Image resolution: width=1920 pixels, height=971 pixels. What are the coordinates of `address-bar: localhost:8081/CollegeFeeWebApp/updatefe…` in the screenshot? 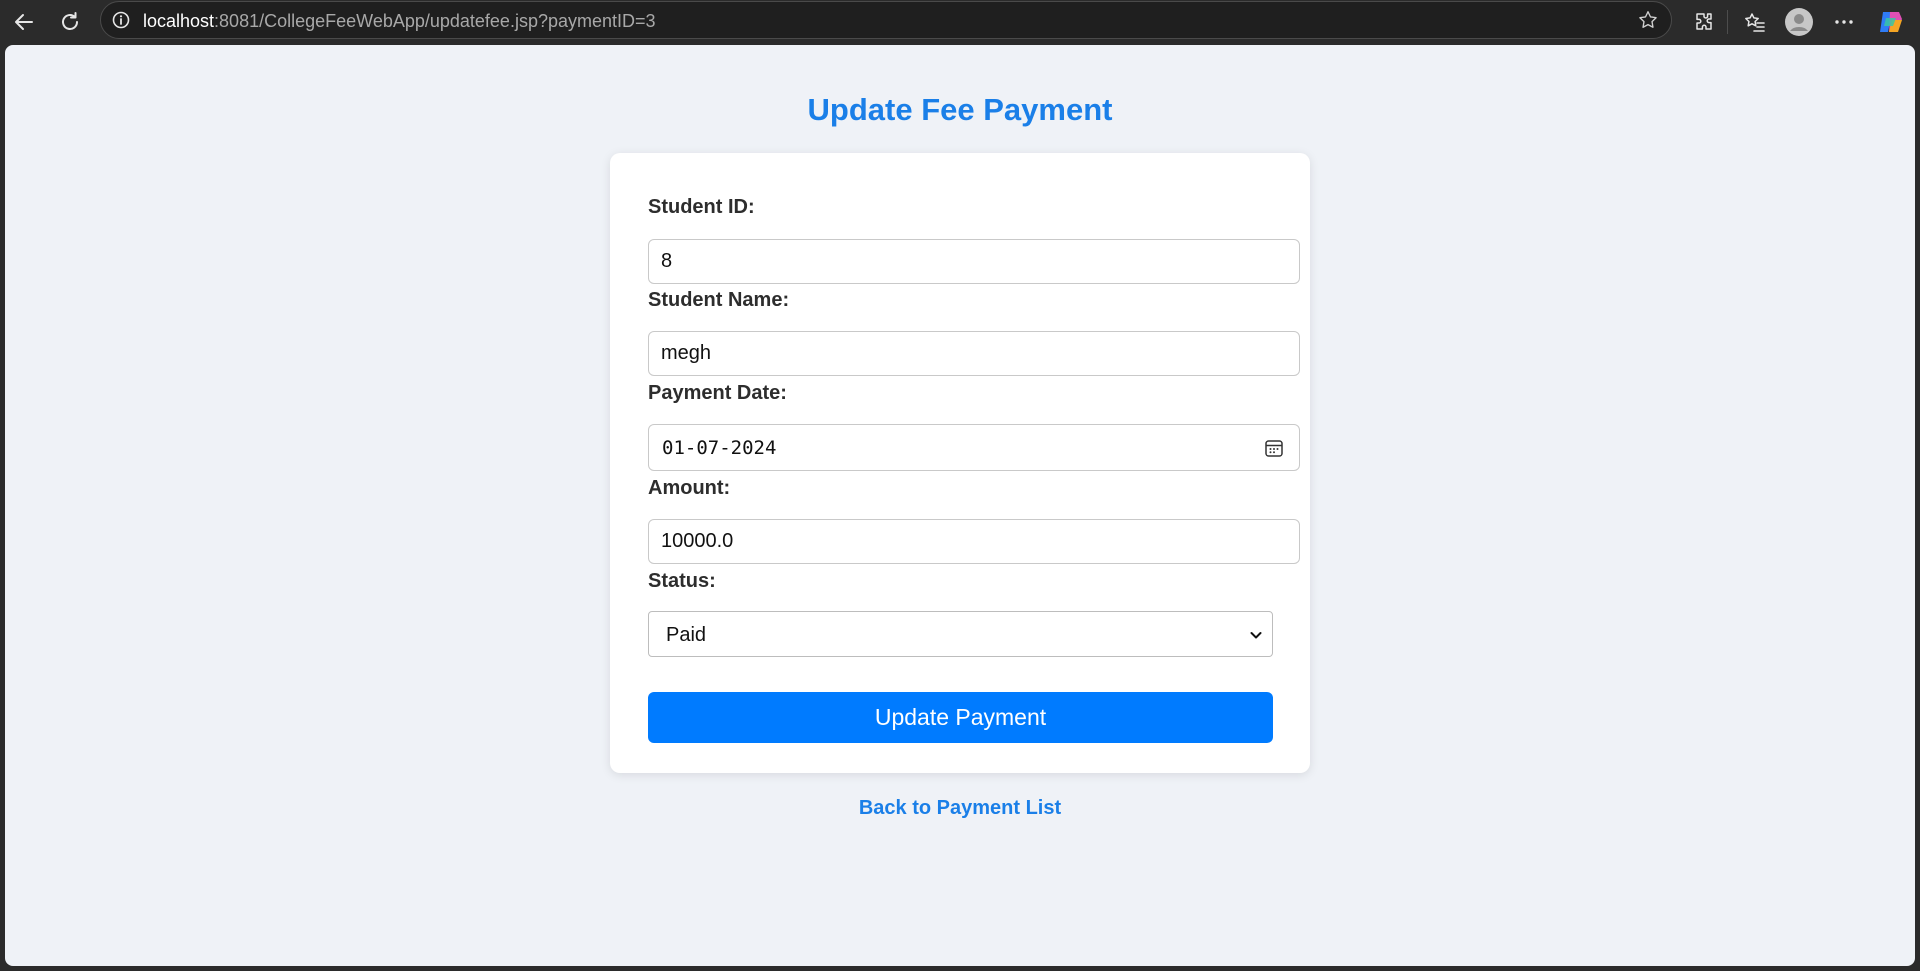 It's located at (886, 20).